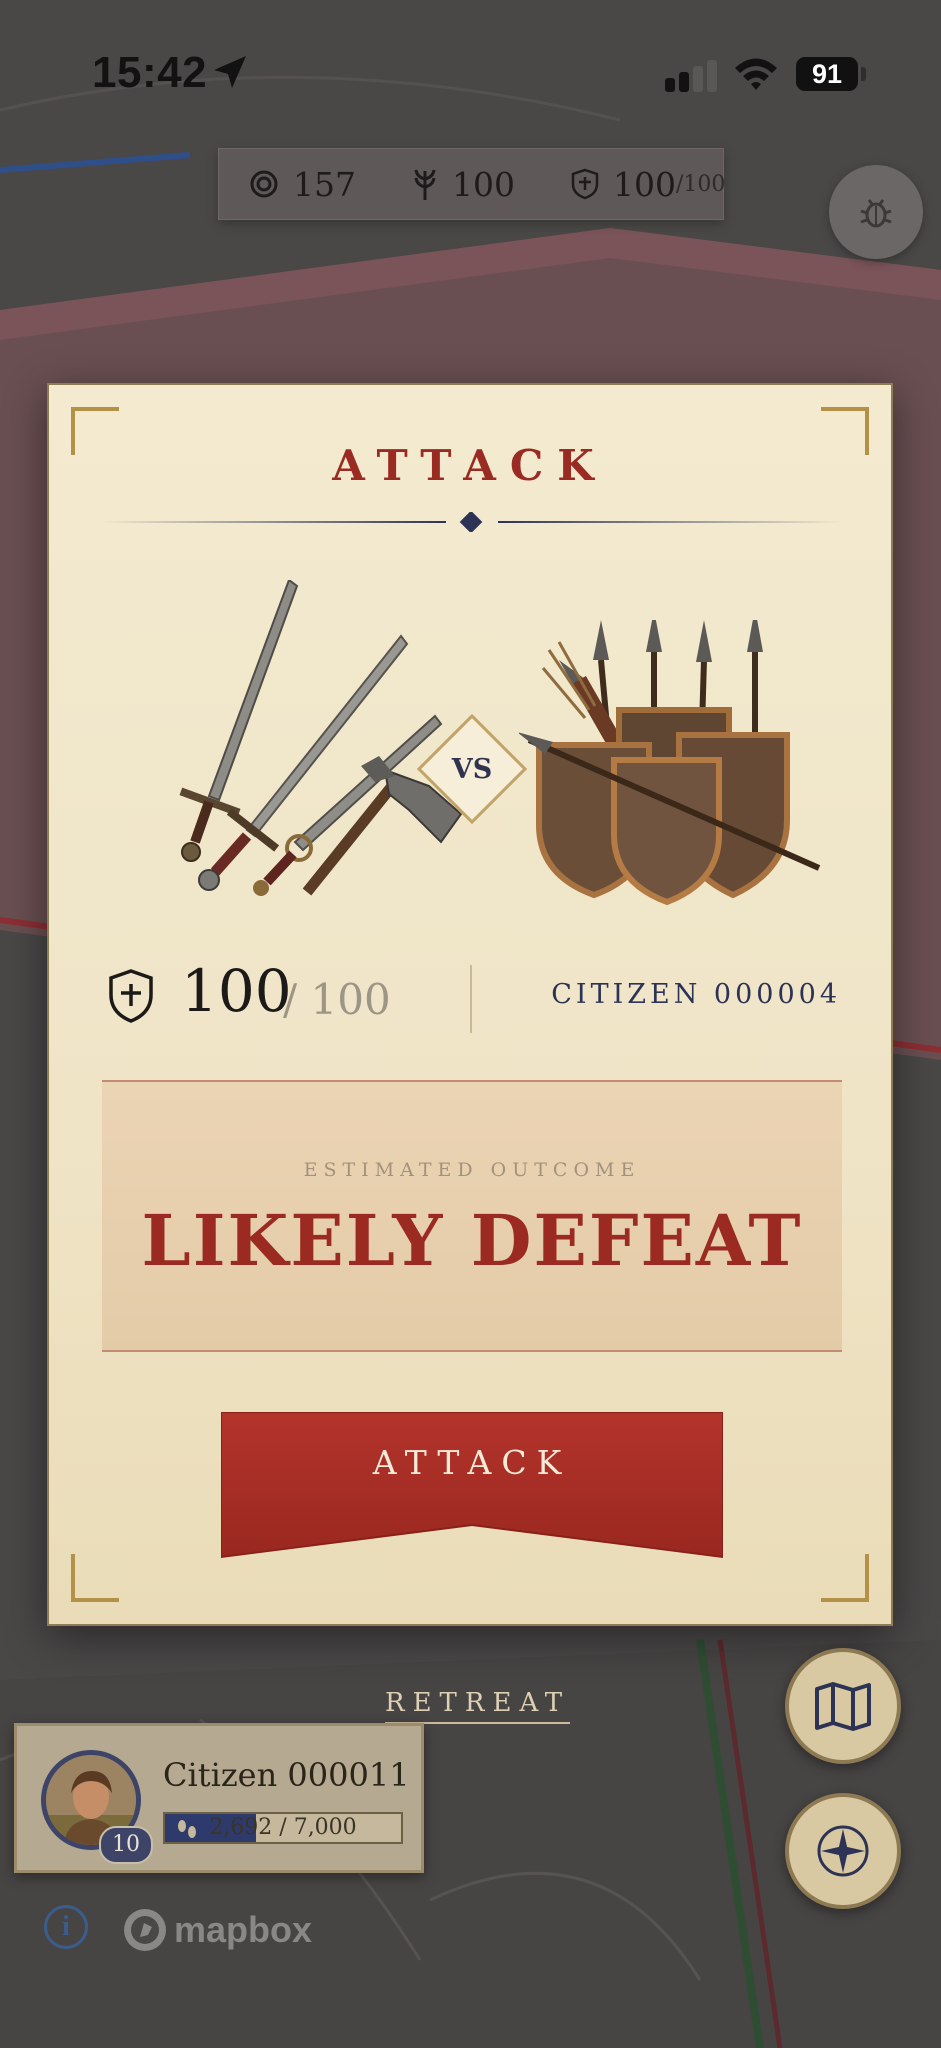  Describe the element at coordinates (863, 74) in the screenshot. I see `battery-cap` at that location.